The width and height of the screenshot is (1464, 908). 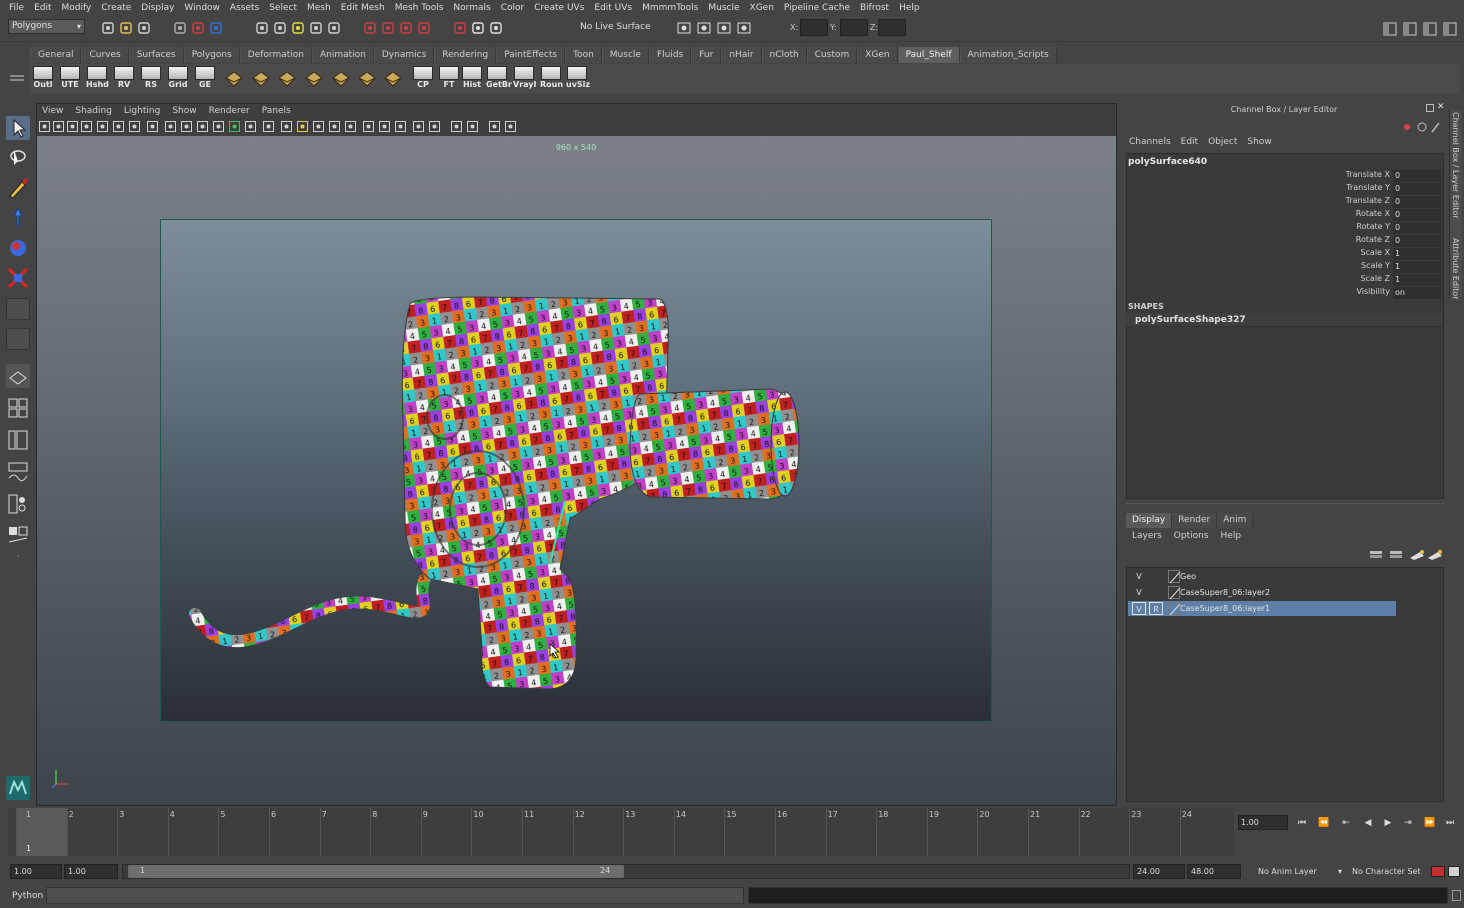 What do you see at coordinates (496, 28) in the screenshot?
I see `render-settings-icon` at bounding box center [496, 28].